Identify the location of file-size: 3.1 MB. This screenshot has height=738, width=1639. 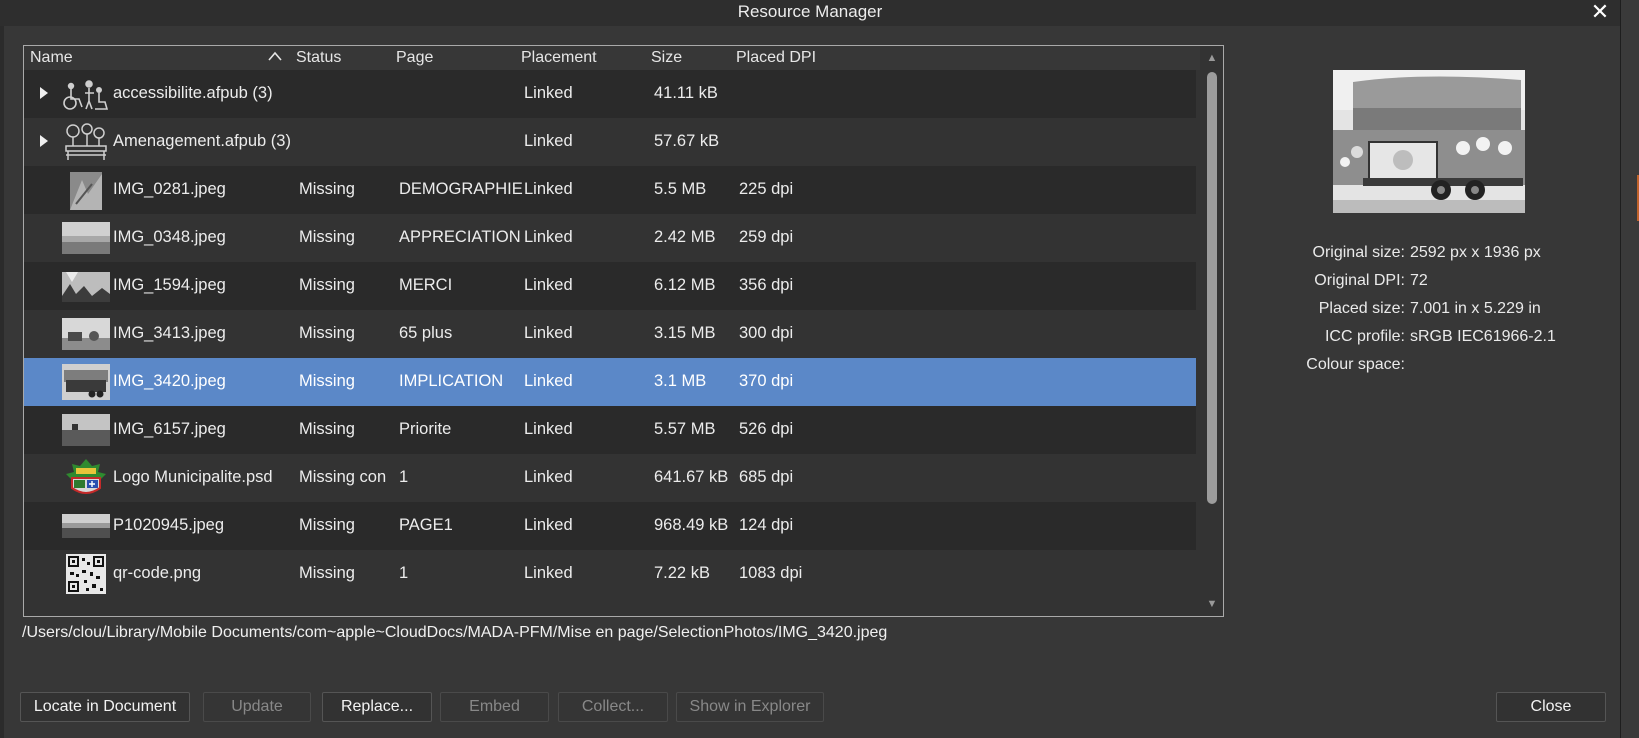
(680, 381).